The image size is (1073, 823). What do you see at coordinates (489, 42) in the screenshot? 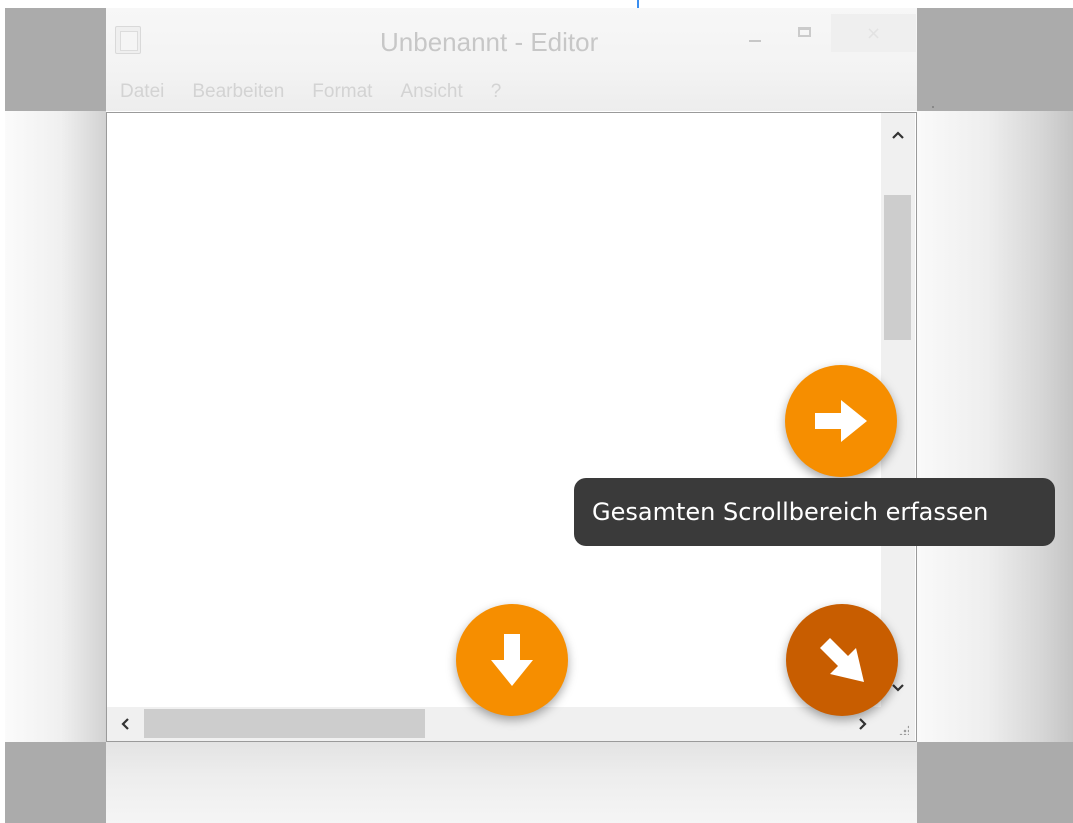
I see `window-title: Unbenannt - Editor` at bounding box center [489, 42].